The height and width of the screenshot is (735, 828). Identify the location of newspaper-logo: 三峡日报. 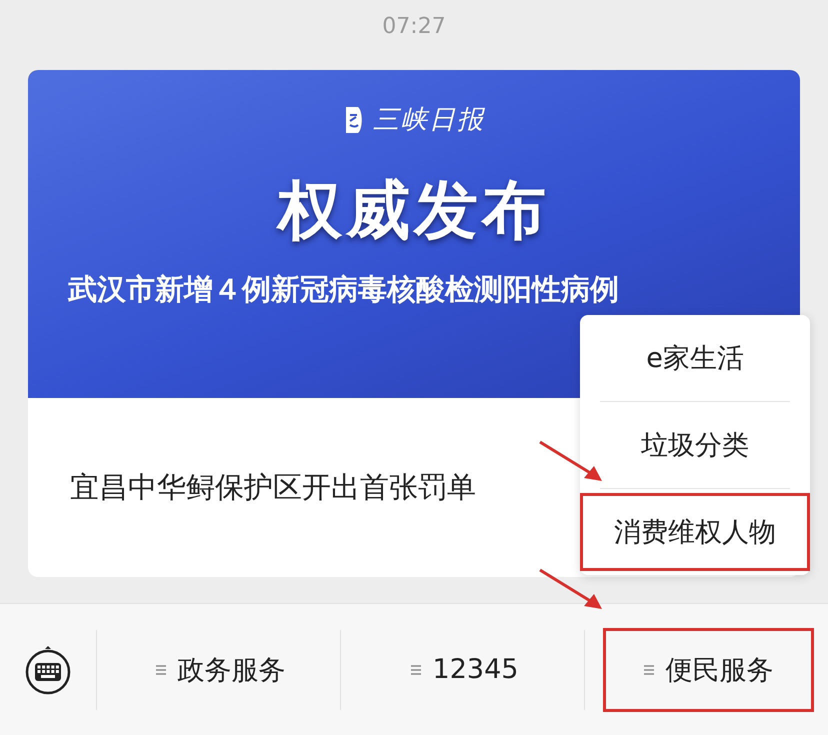
(429, 120).